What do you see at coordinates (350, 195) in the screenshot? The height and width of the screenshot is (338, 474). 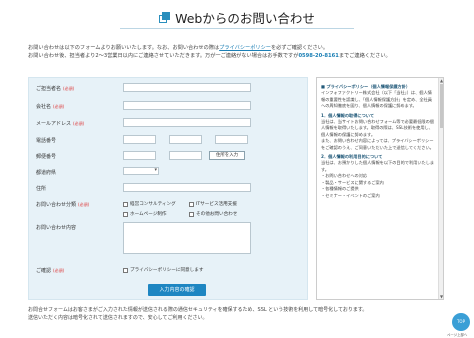 I see `policy-list-item: ・セミナー・イベントのご案内` at bounding box center [350, 195].